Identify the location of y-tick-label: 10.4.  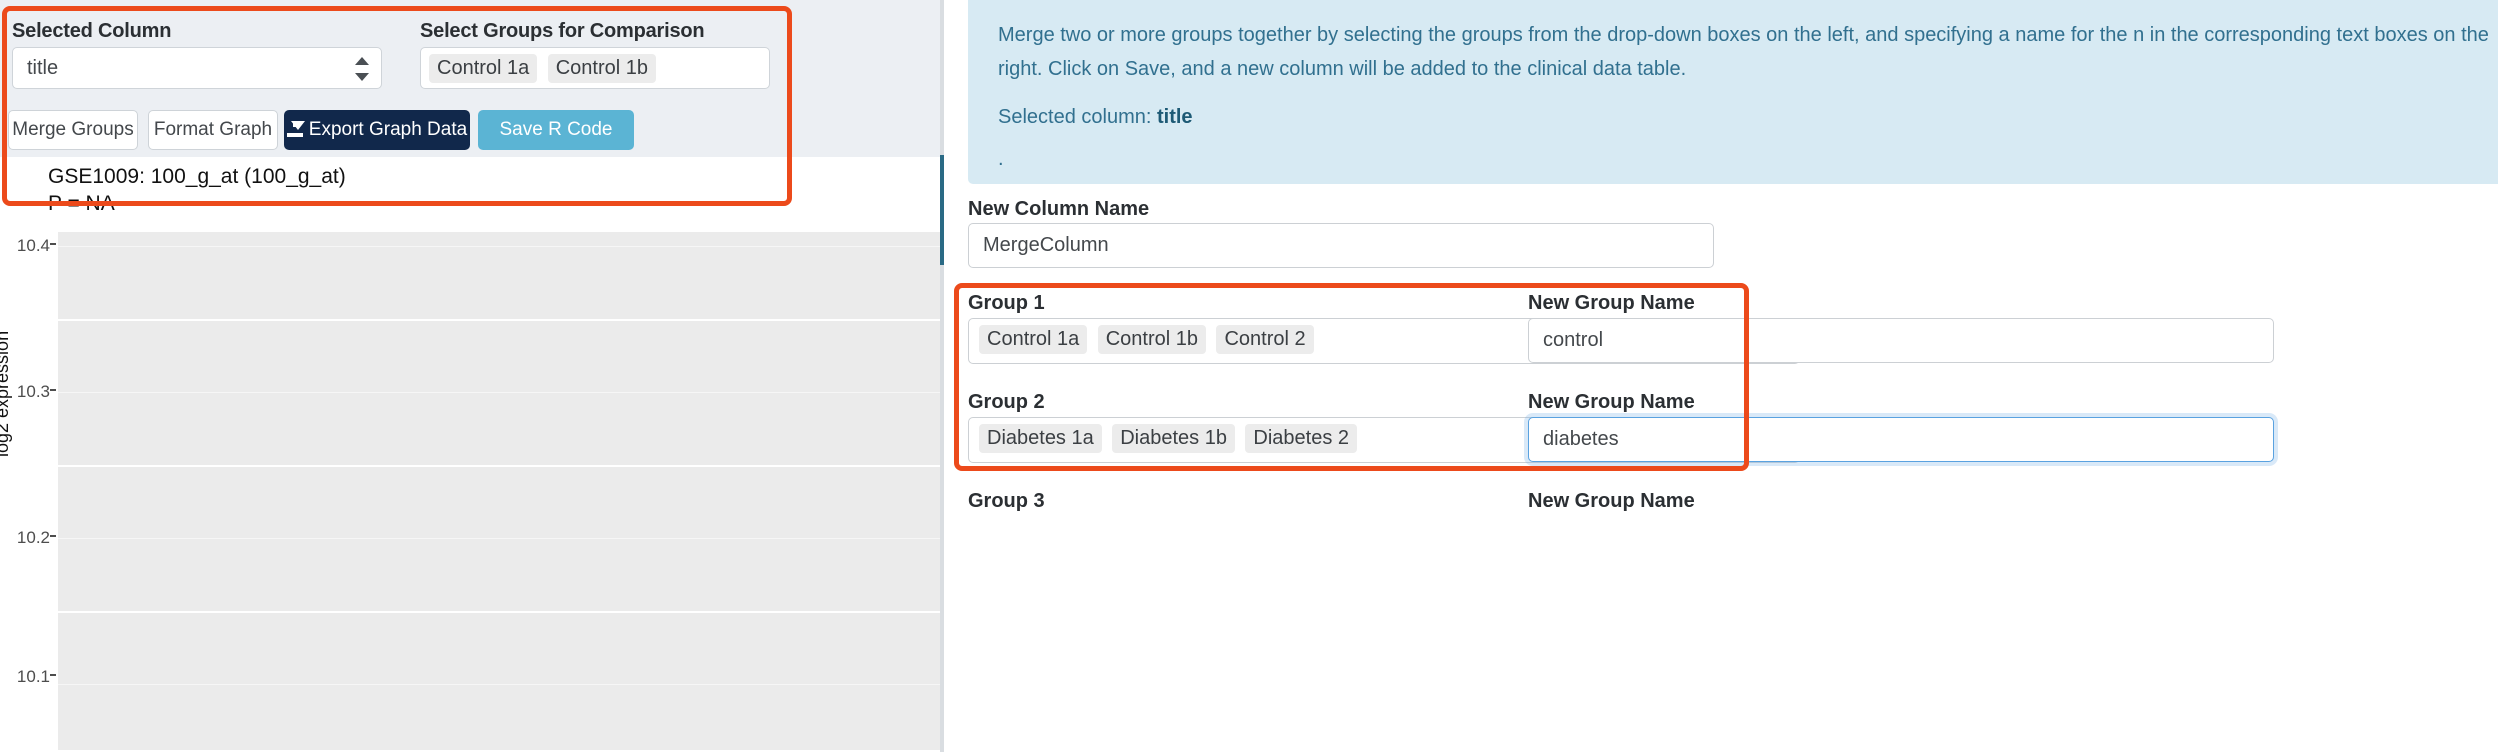
(33, 245).